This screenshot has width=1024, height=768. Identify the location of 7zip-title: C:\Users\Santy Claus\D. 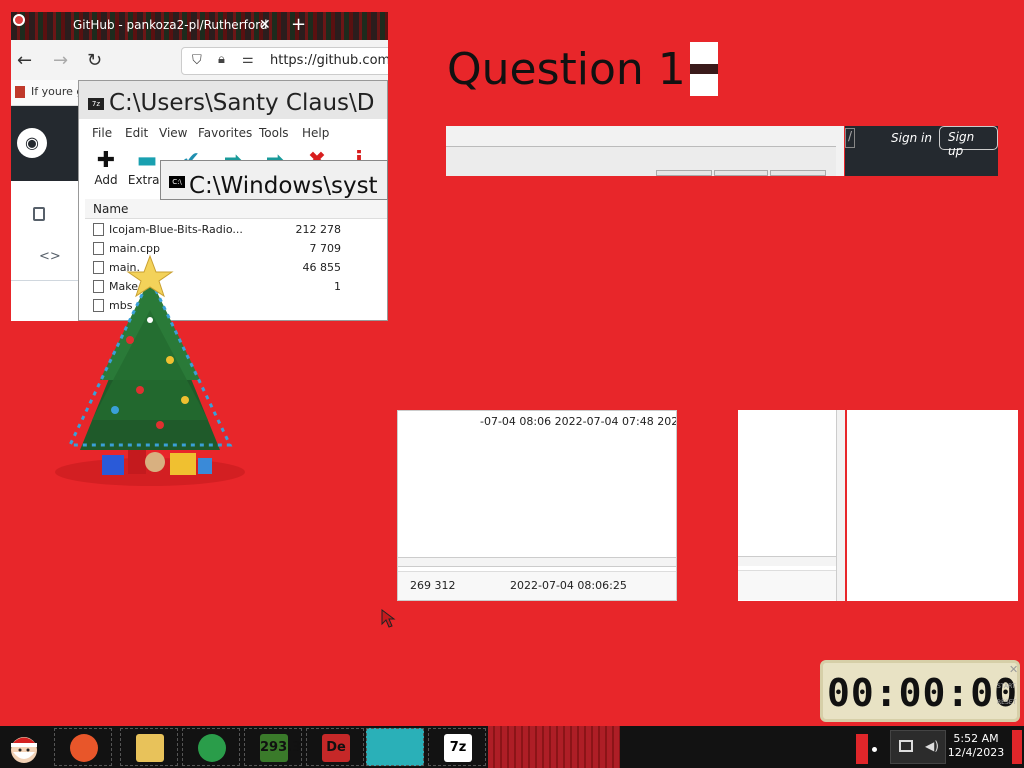
(242, 103).